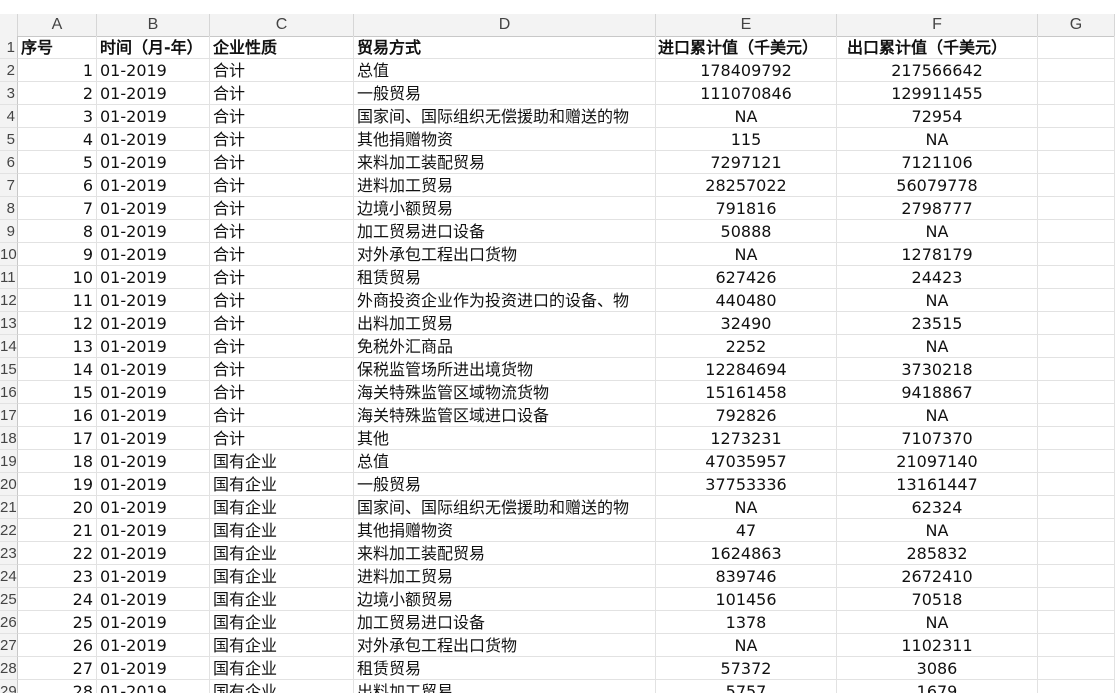  What do you see at coordinates (937, 323) in the screenshot?
I see `cell-export: 23515` at bounding box center [937, 323].